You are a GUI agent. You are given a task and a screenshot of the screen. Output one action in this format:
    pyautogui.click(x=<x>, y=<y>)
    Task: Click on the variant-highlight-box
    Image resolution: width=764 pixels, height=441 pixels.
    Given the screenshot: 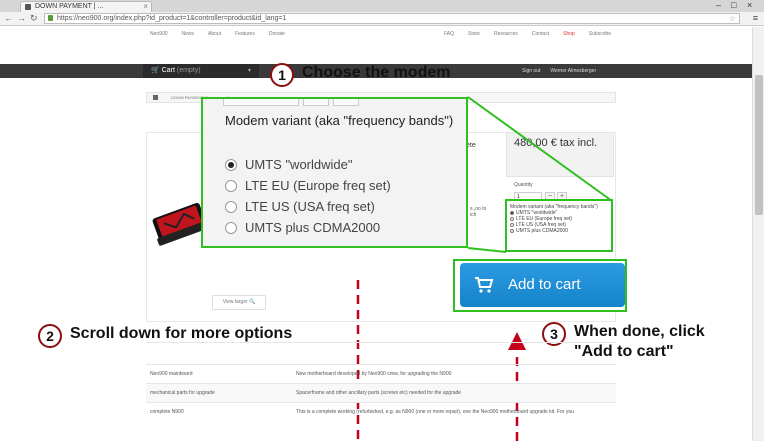 What is the action you would take?
    pyautogui.click(x=559, y=225)
    